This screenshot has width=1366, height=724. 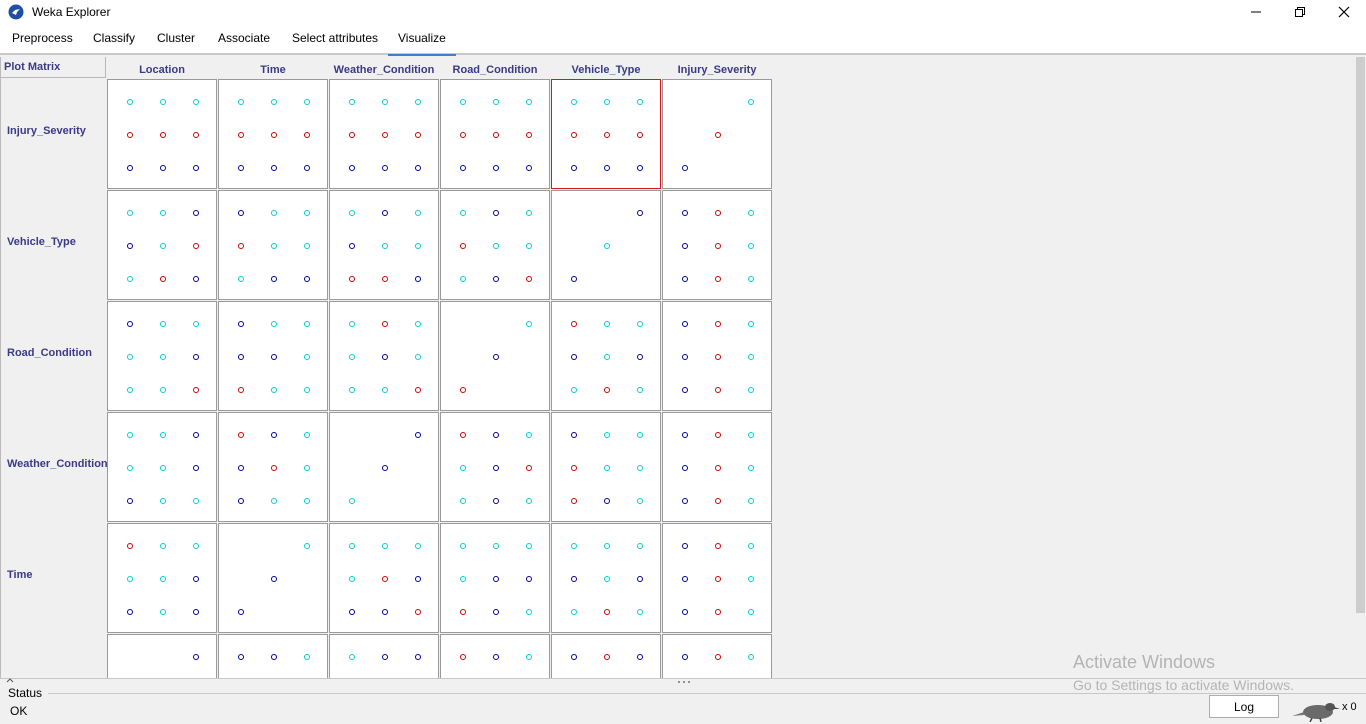 I want to click on tab-cluster: Cluster, so click(x=176, y=43).